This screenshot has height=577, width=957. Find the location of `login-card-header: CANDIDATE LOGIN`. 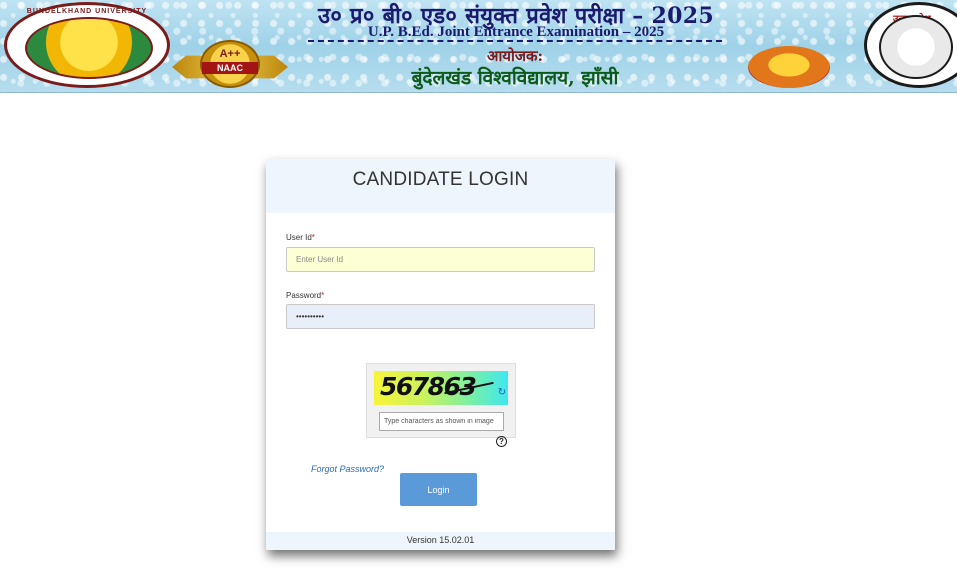

login-card-header: CANDIDATE LOGIN is located at coordinates (440, 186).